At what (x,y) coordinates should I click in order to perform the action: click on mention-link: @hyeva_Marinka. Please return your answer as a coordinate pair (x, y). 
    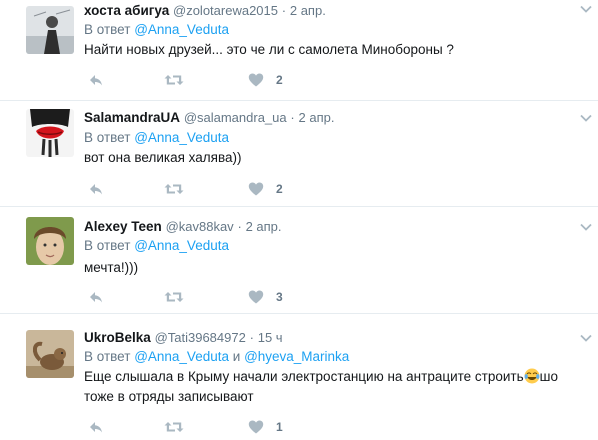
    Looking at the image, I should click on (296, 356).